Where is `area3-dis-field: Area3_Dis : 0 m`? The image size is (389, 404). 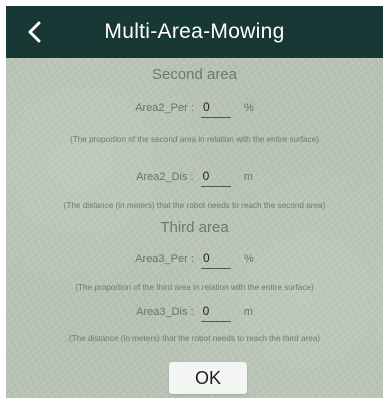 area3-dis-field: Area3_Dis : 0 m is located at coordinates (194, 313).